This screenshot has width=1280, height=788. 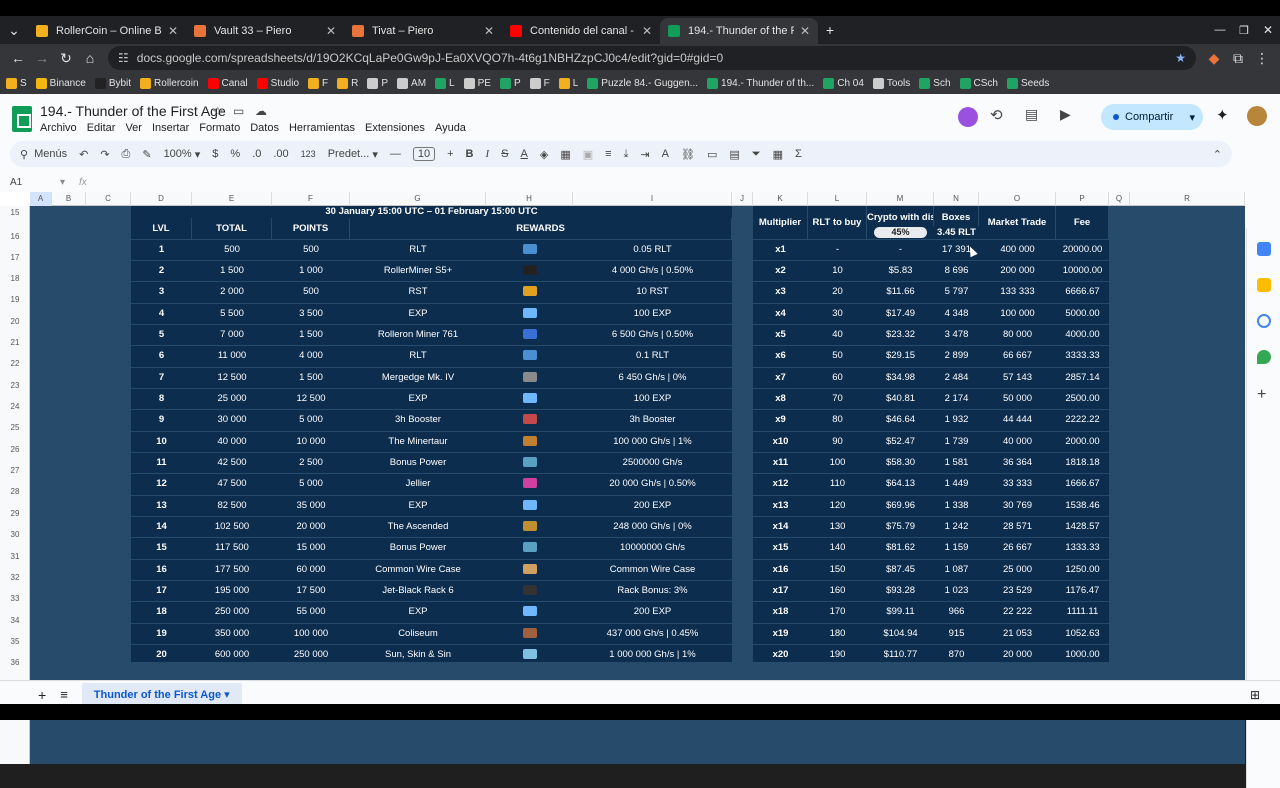 I want to click on menu-item: Editar, so click(x=101, y=128).